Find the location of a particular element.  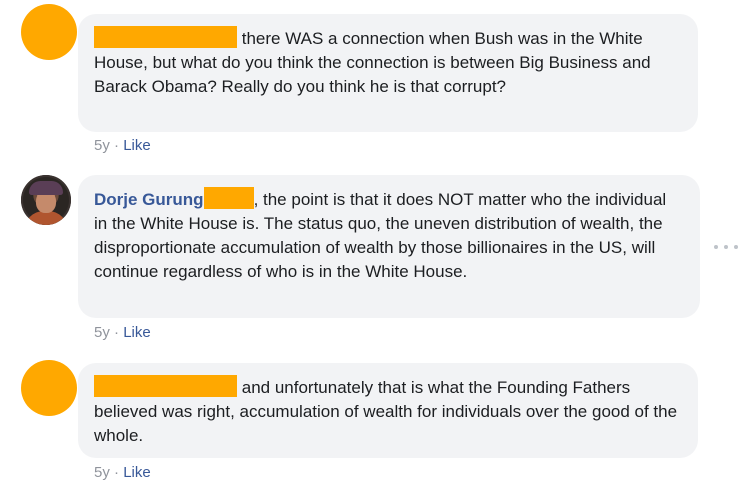

avatar-hat is located at coordinates (46, 188).